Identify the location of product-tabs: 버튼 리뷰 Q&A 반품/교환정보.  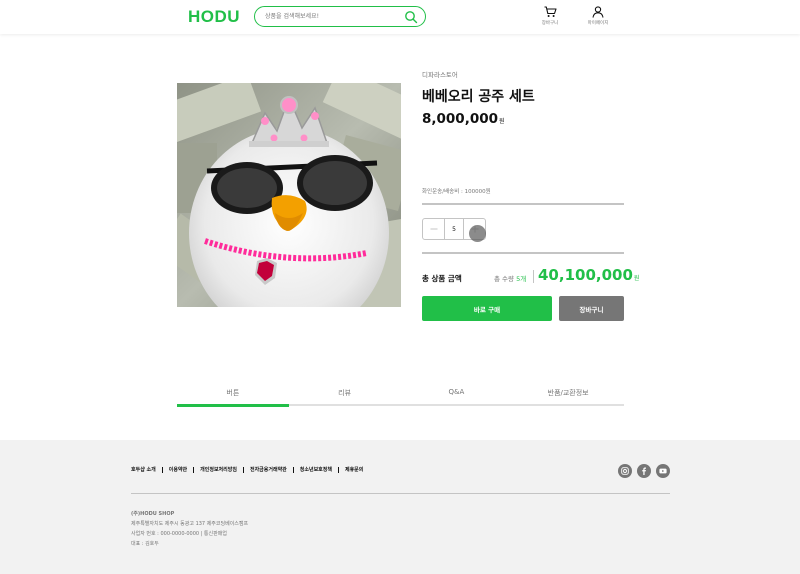
(400, 396).